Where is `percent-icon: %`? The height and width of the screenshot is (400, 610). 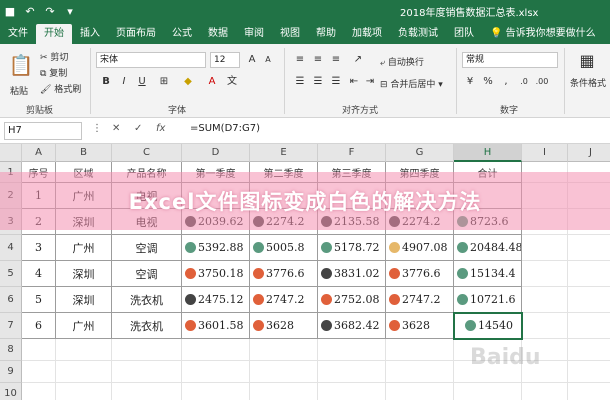
percent-icon: % is located at coordinates (488, 82).